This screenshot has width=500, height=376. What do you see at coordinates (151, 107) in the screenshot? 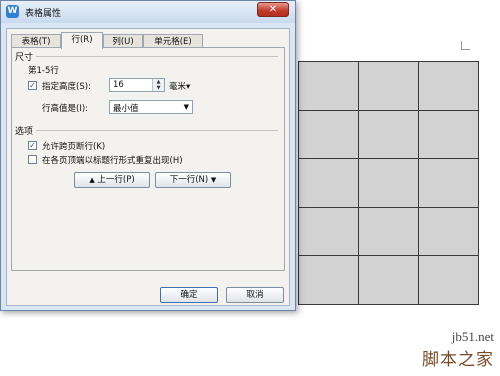
I see `row-height-rule-select: 最小值 ▼` at bounding box center [151, 107].